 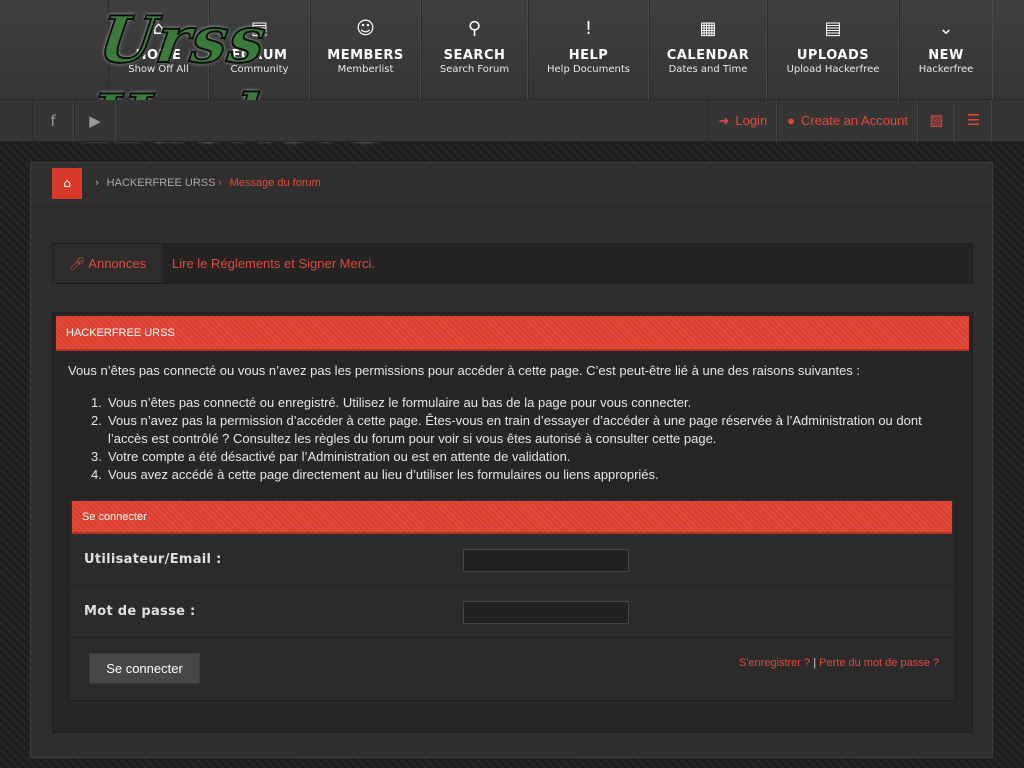 I want to click on password-input, so click(x=546, y=612).